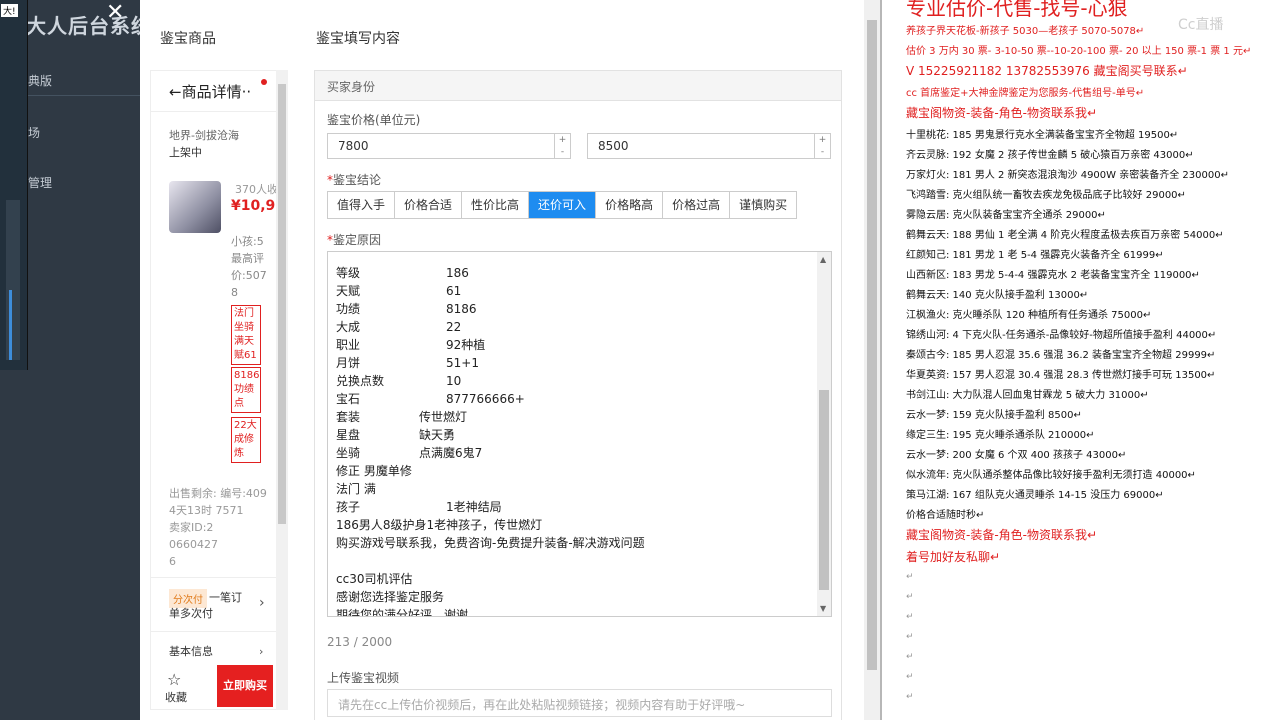 Image resolution: width=1280 pixels, height=720 pixels. I want to click on notes-headline: 专业估价-代售-找号-心狠, so click(1017, 10).